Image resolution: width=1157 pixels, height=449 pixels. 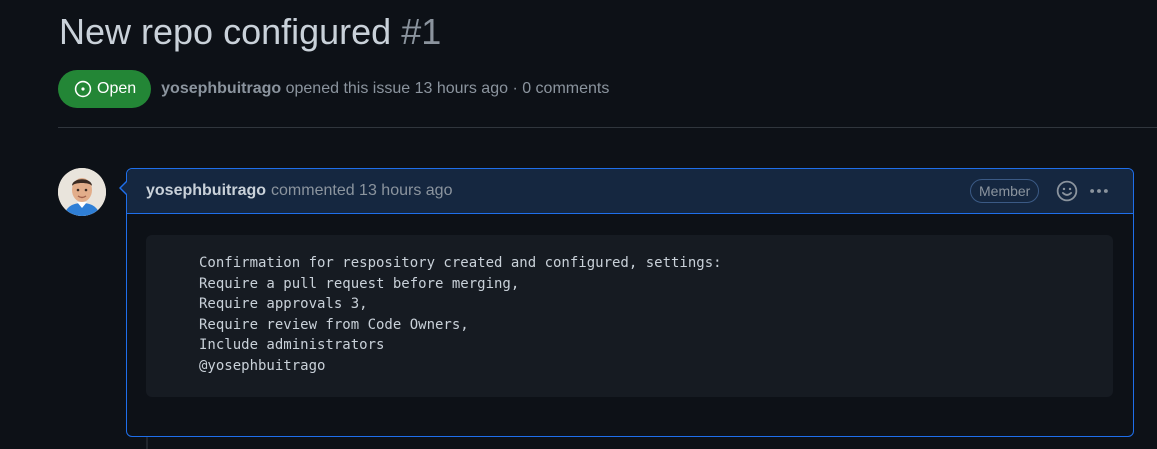 What do you see at coordinates (334, 324) in the screenshot?
I see `code-line: Require review from Code Owners,` at bounding box center [334, 324].